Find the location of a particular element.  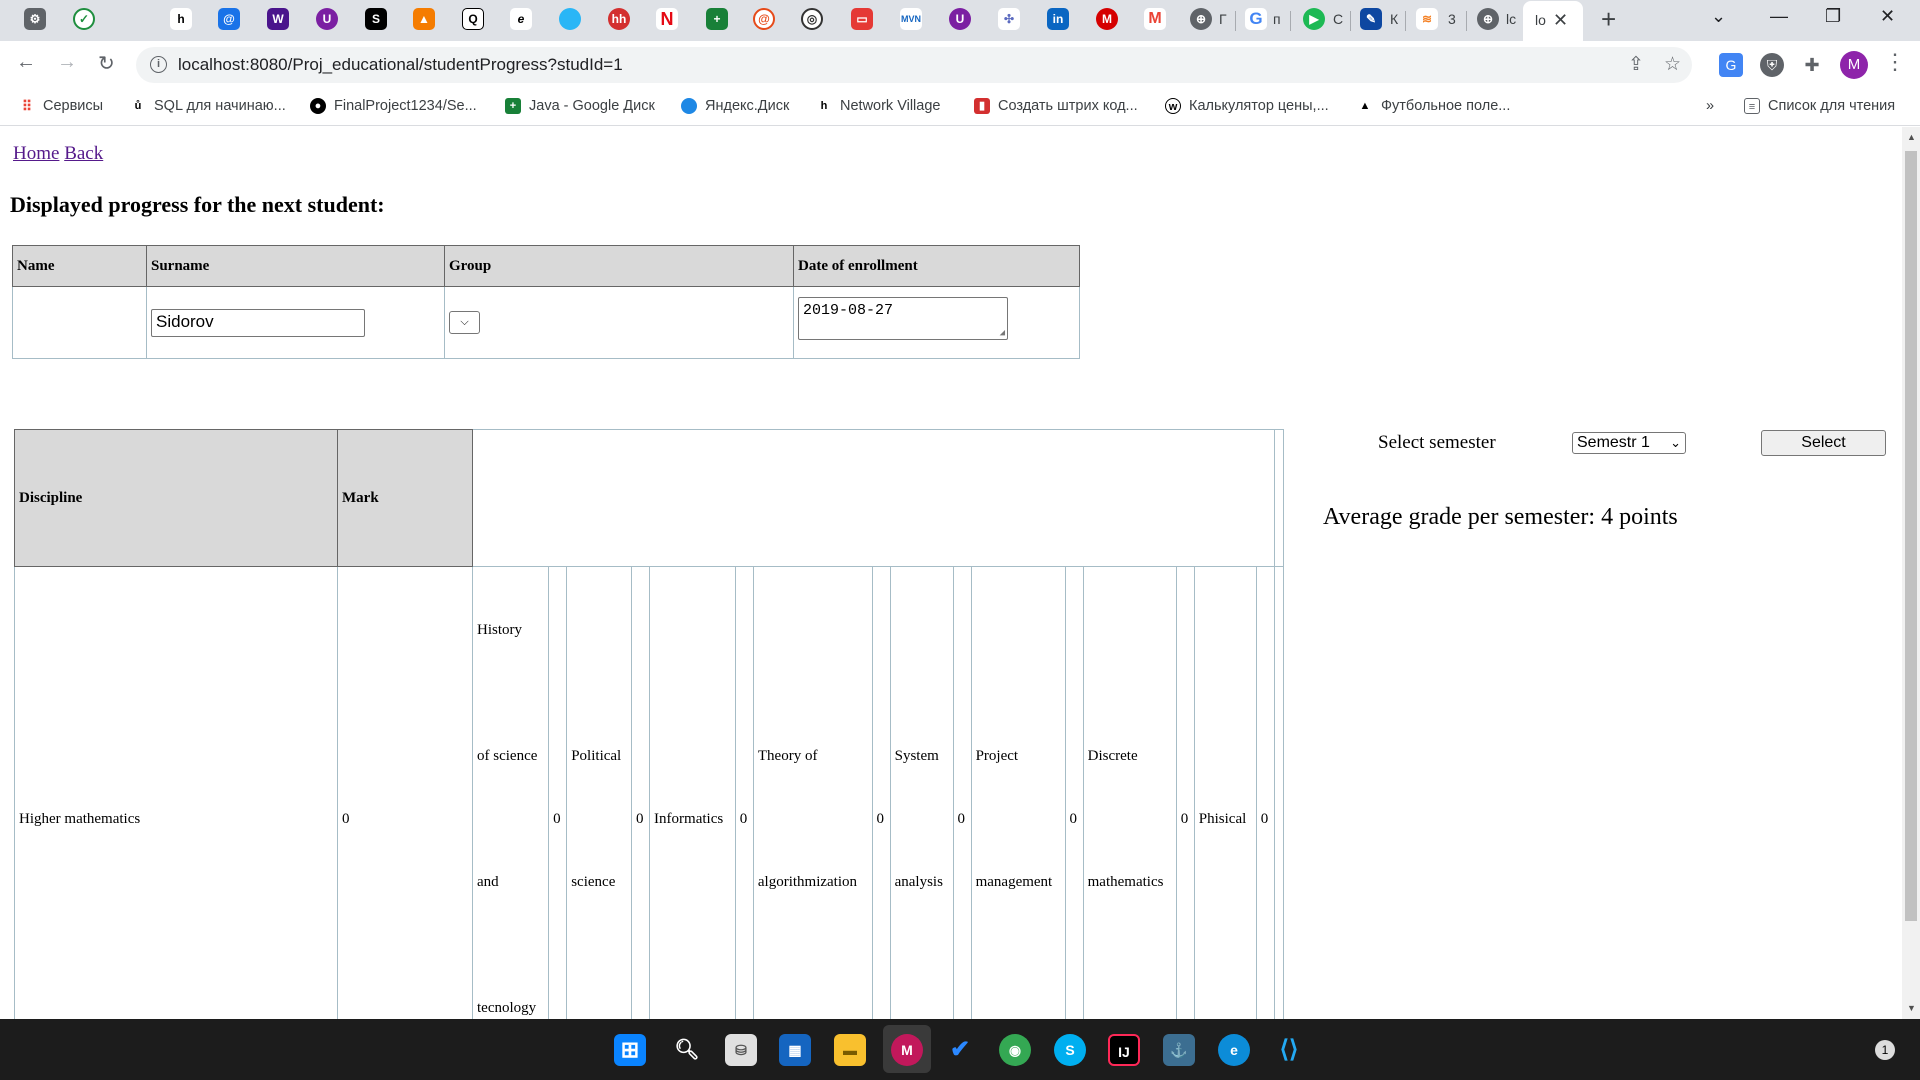

scroll-thumb is located at coordinates (1911, 536).